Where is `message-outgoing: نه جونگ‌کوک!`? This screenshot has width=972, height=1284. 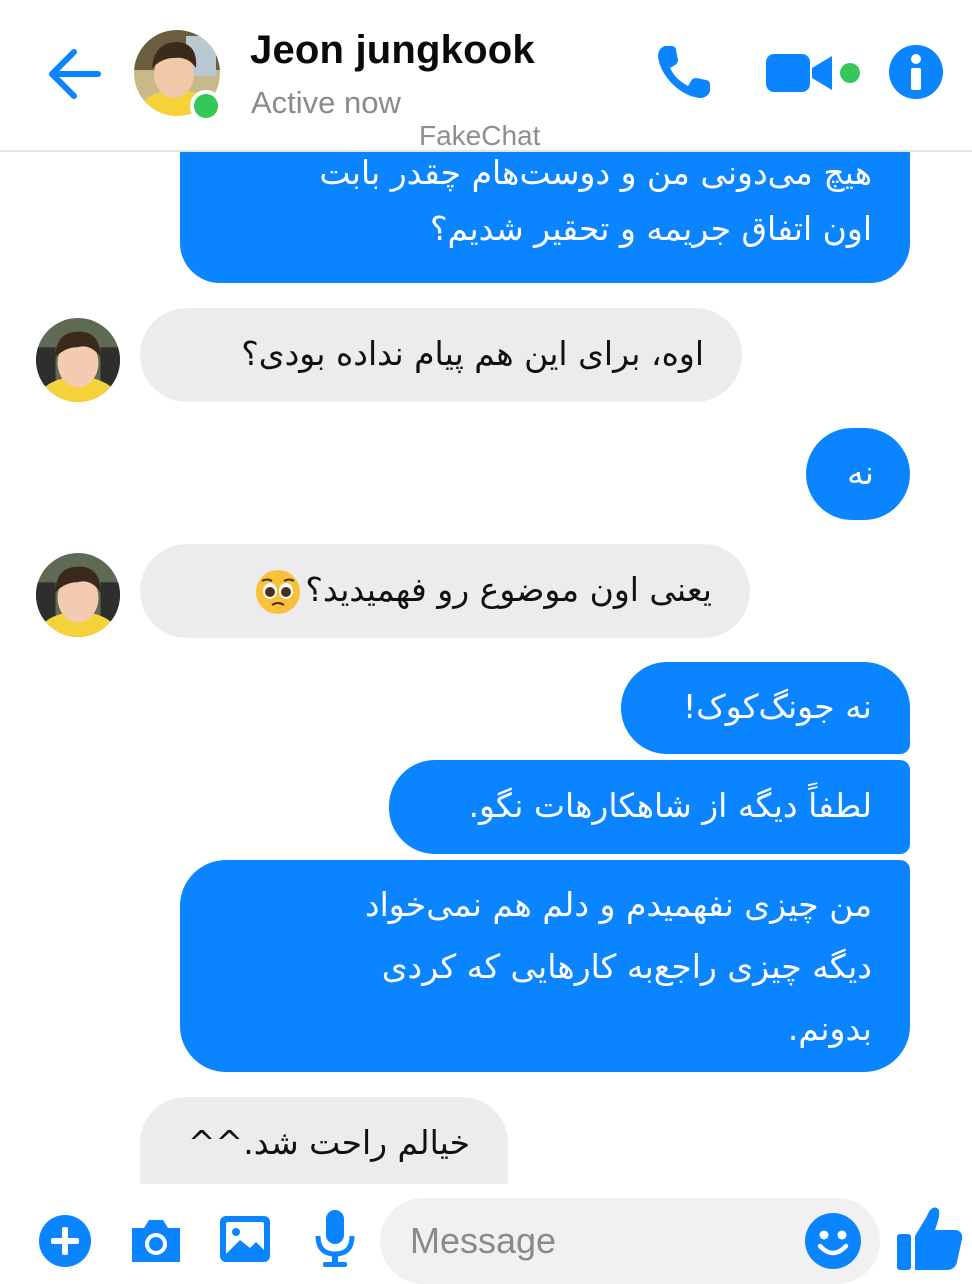 message-outgoing: نه جونگ‌کوک! is located at coordinates (765, 708).